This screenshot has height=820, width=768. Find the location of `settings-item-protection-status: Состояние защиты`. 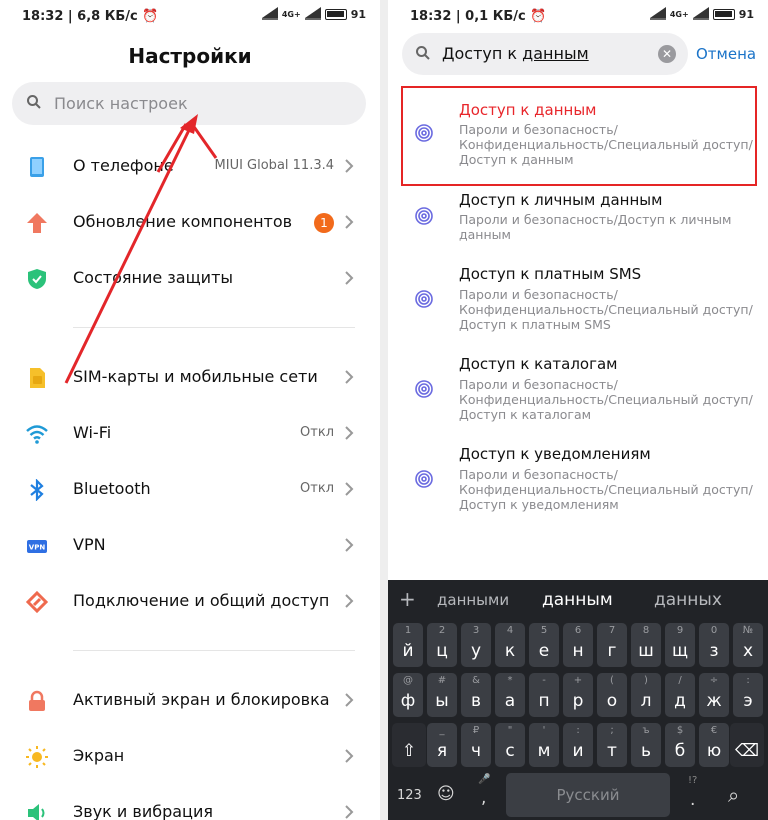

settings-item-protection-status: Состояние защиты is located at coordinates (190, 279).